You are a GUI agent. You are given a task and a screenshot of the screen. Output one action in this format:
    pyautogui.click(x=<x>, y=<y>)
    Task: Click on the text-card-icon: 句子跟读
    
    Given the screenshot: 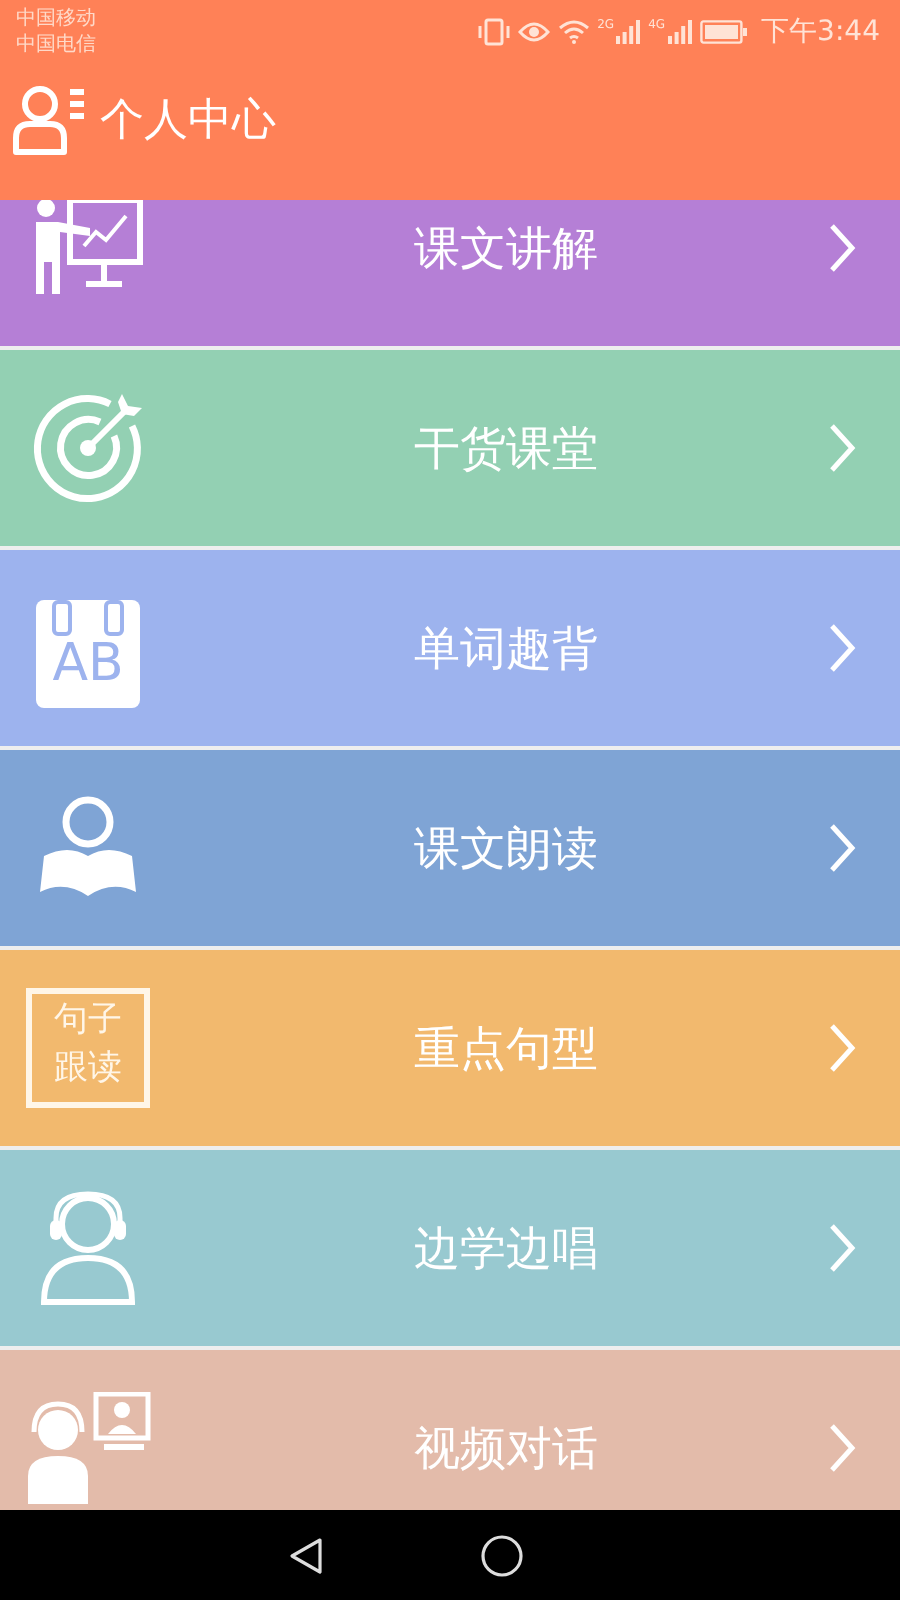 What is the action you would take?
    pyautogui.click(x=88, y=1048)
    